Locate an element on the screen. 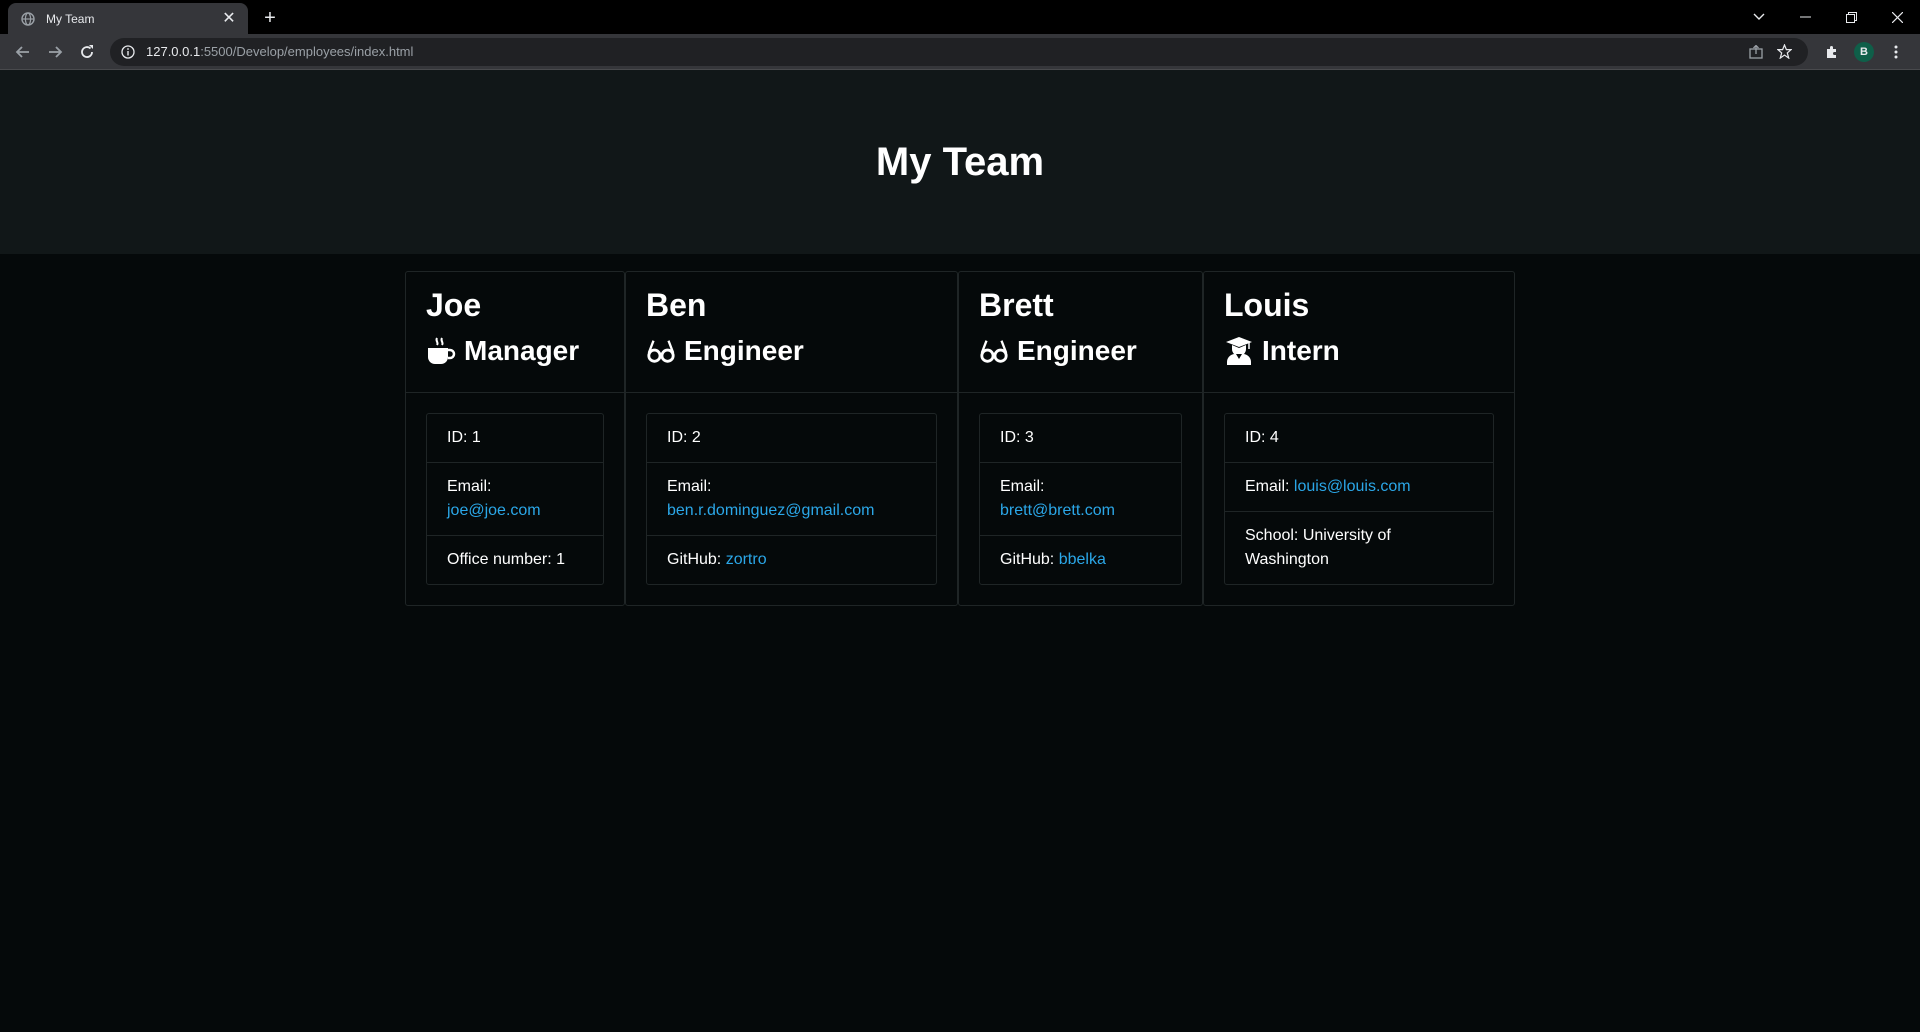 The width and height of the screenshot is (1920, 1032). github-row: GitHub: bbelka is located at coordinates (1080, 560).